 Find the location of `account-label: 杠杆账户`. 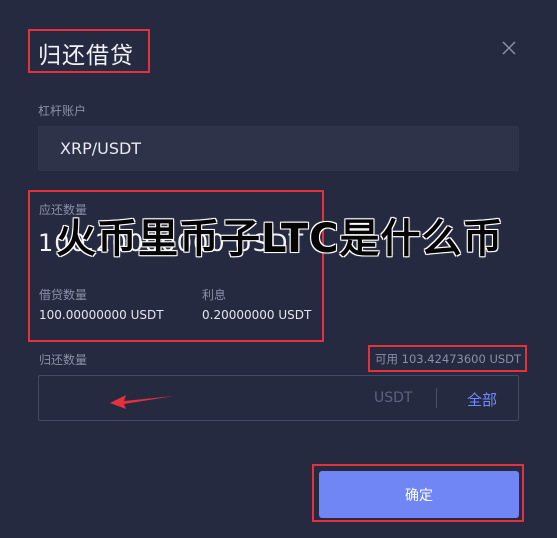

account-label: 杠杆账户 is located at coordinates (62, 111).